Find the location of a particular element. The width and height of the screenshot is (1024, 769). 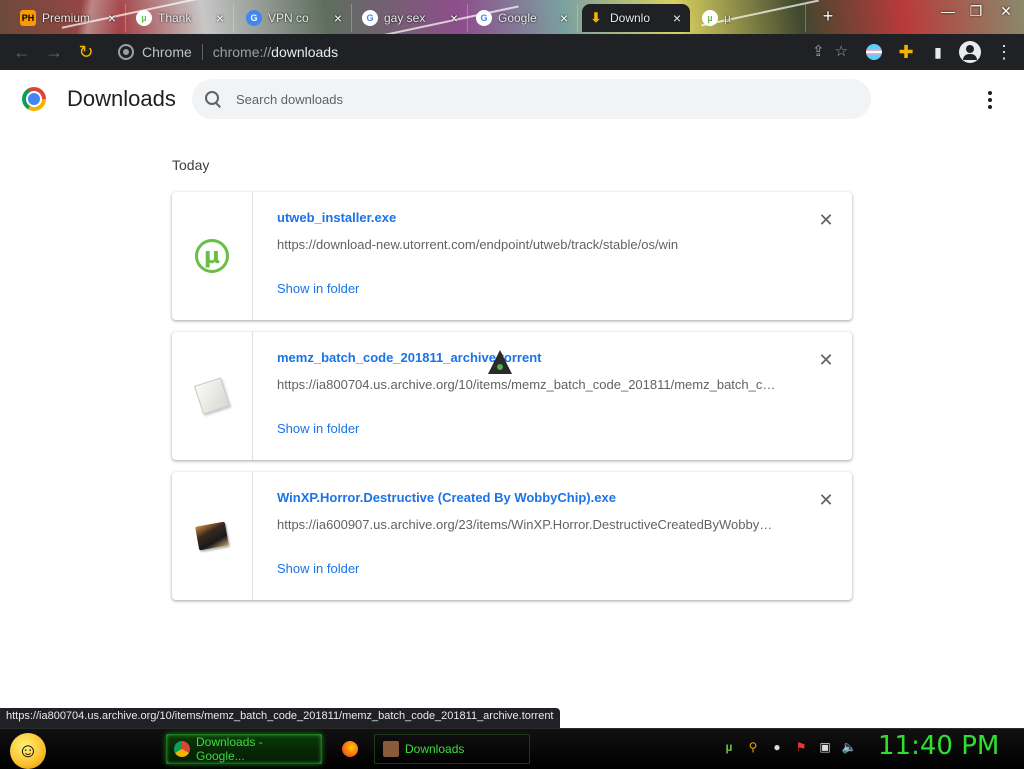

site-chip: Chrome is located at coordinates (172, 52).